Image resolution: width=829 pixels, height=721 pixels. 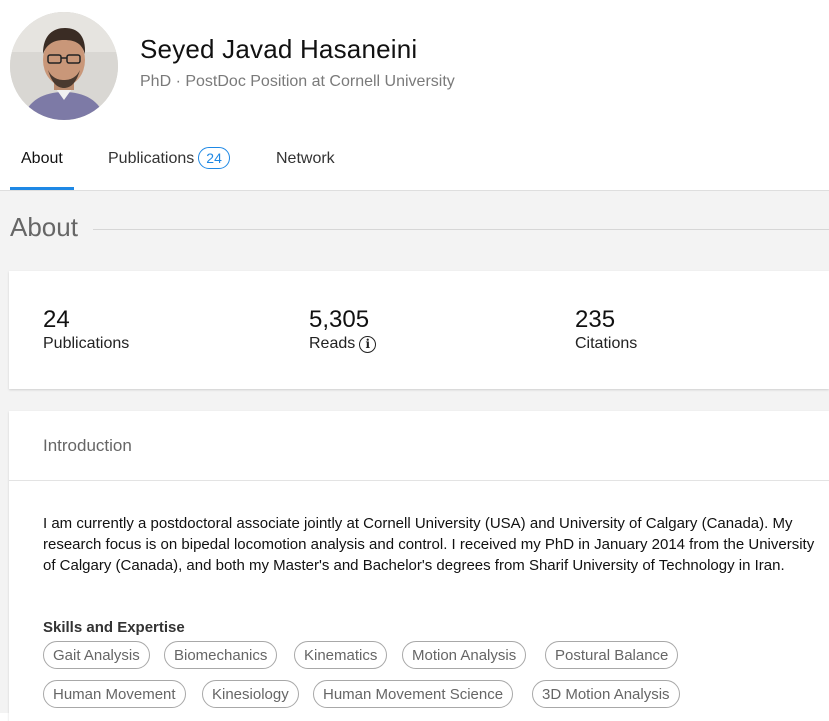 I want to click on stat-label-text: Citations, so click(x=606, y=343).